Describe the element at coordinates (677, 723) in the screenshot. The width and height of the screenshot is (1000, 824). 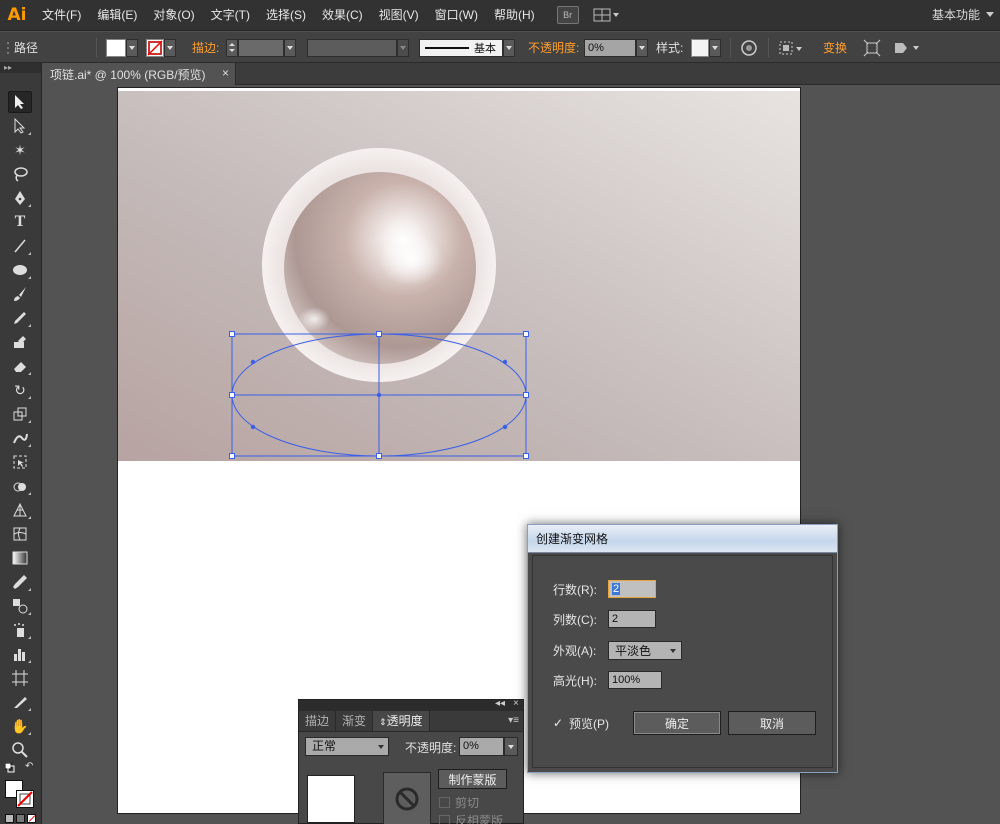
I see `ok-button: 确定` at that location.